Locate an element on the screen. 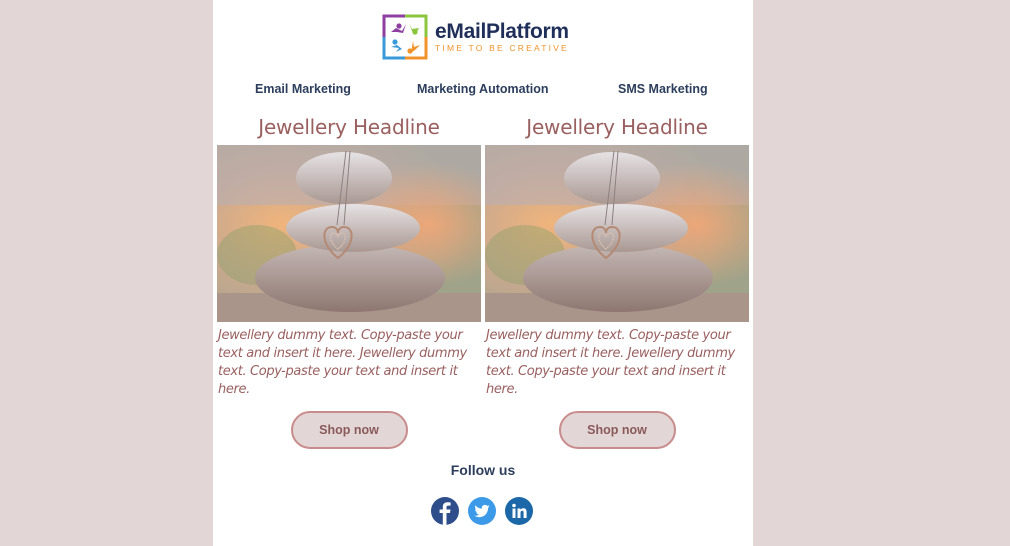  brand-logo: eMailPlatform TIME TO BE CREATIVE is located at coordinates (475, 37).